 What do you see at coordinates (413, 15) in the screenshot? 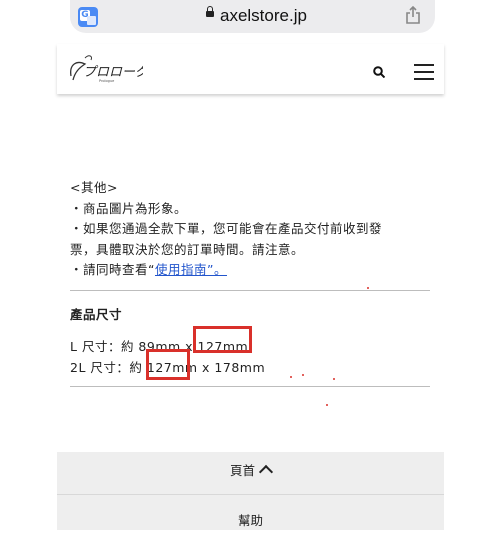
I see `share-icon` at bounding box center [413, 15].